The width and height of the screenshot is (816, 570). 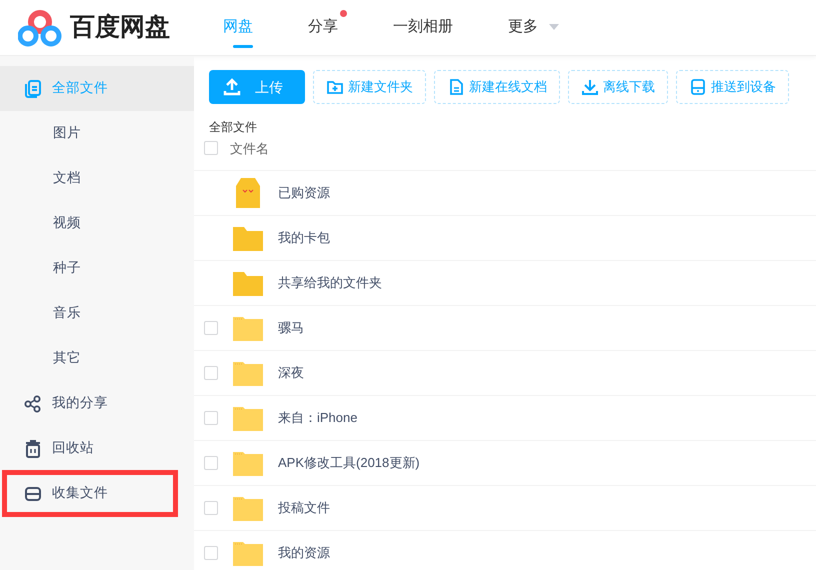 I want to click on upload-icon, so click(x=232, y=87).